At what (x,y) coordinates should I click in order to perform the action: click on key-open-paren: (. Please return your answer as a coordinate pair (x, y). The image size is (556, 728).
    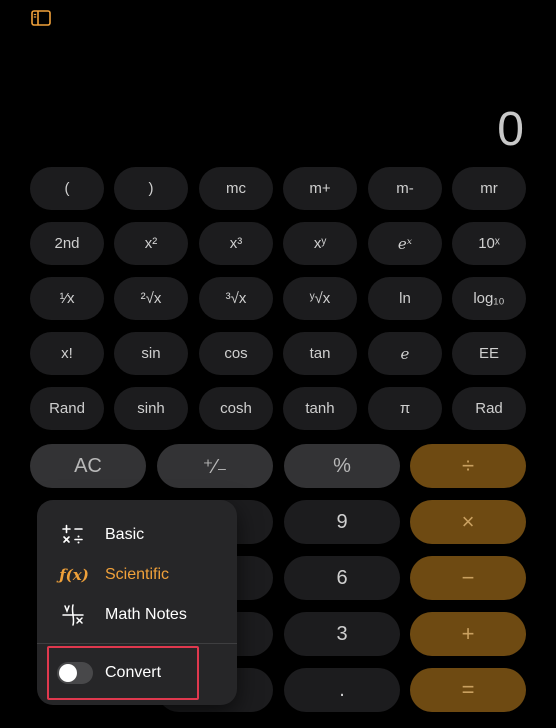
    Looking at the image, I should click on (67, 188).